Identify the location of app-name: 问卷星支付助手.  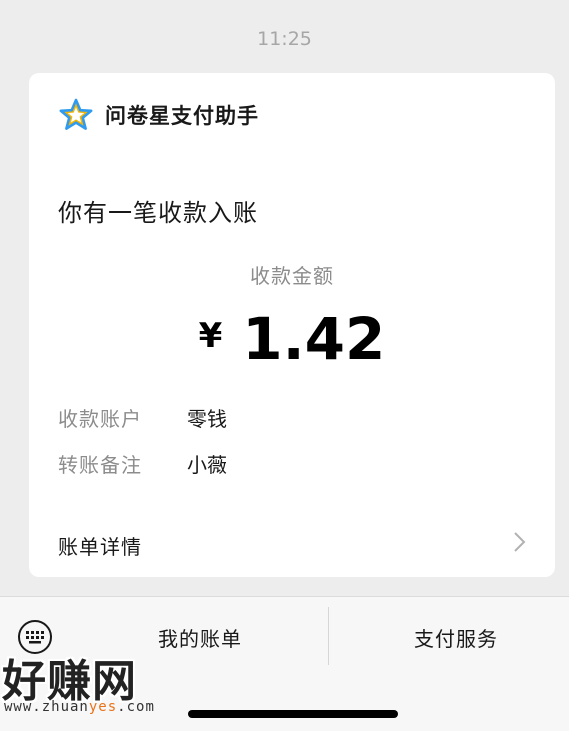
(182, 116).